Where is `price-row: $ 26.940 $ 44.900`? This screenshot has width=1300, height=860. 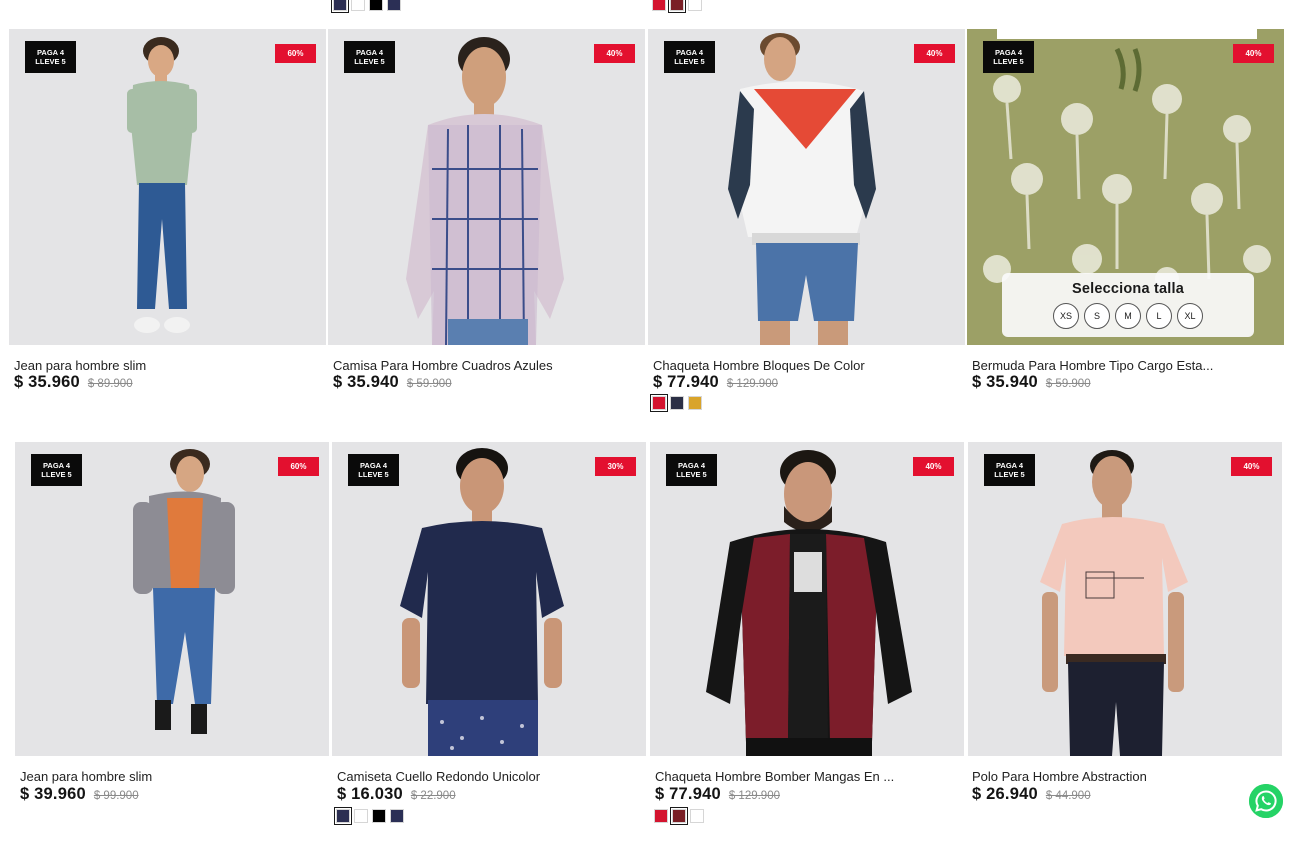 price-row: $ 26.940 $ 44.900 is located at coordinates (1031, 794).